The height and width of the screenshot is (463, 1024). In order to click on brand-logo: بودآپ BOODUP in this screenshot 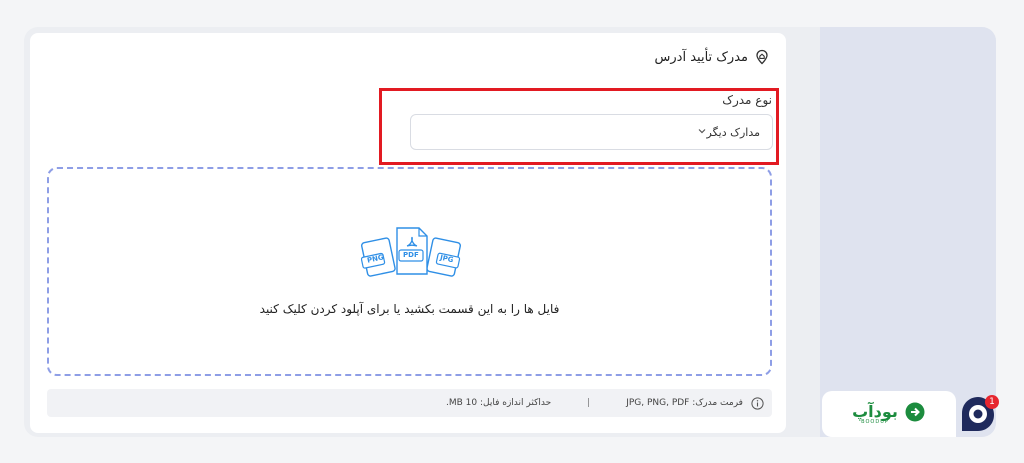, I will do `click(889, 414)`.